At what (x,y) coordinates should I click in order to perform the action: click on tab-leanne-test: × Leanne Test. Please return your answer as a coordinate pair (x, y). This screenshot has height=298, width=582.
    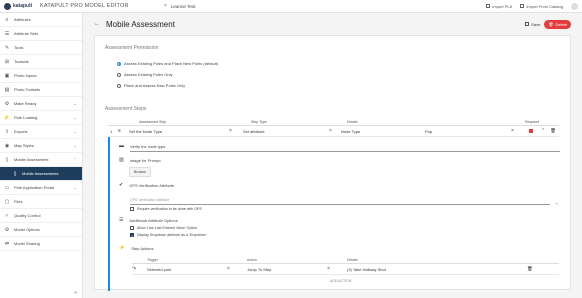
    Looking at the image, I should click on (179, 6).